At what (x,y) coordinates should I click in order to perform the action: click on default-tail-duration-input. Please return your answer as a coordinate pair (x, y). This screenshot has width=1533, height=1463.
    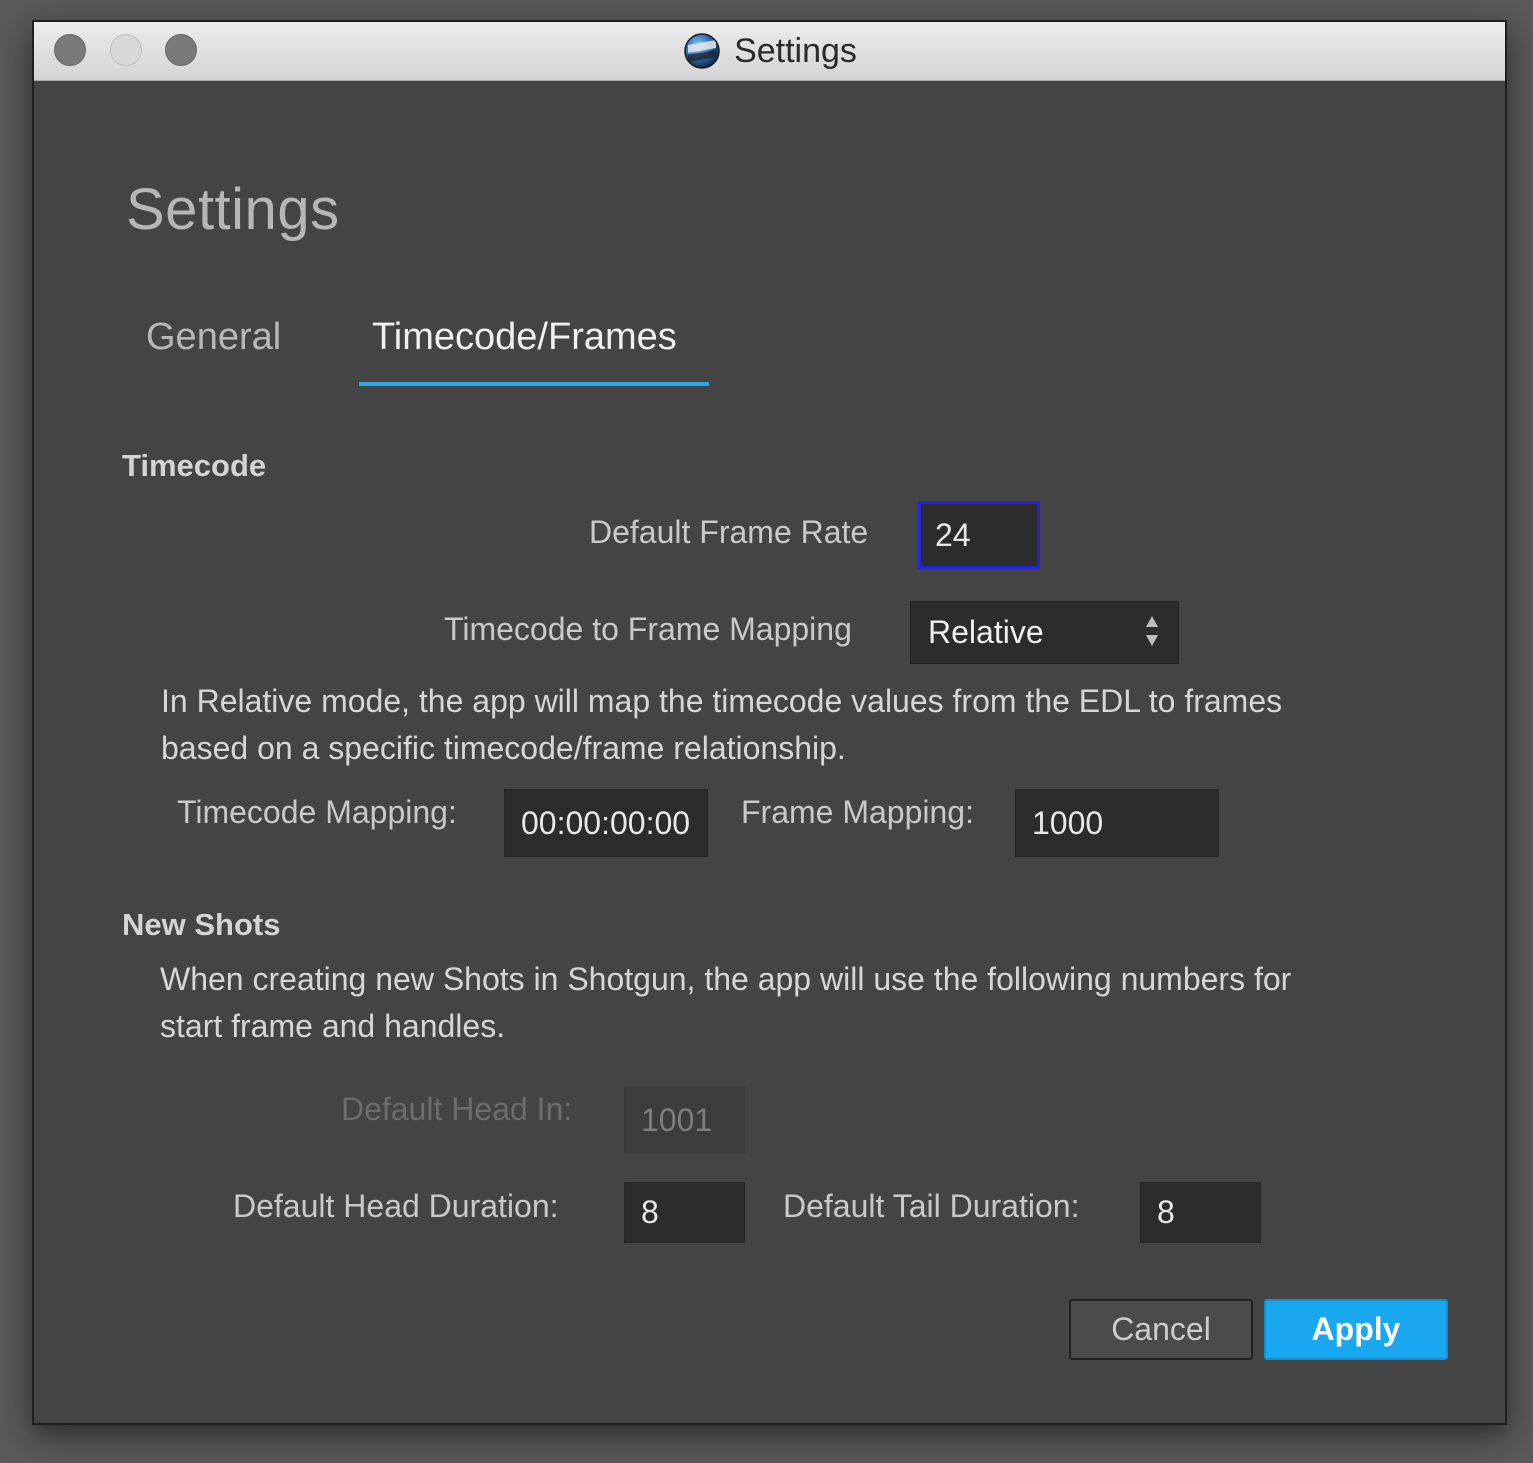
    Looking at the image, I should click on (1200, 1212).